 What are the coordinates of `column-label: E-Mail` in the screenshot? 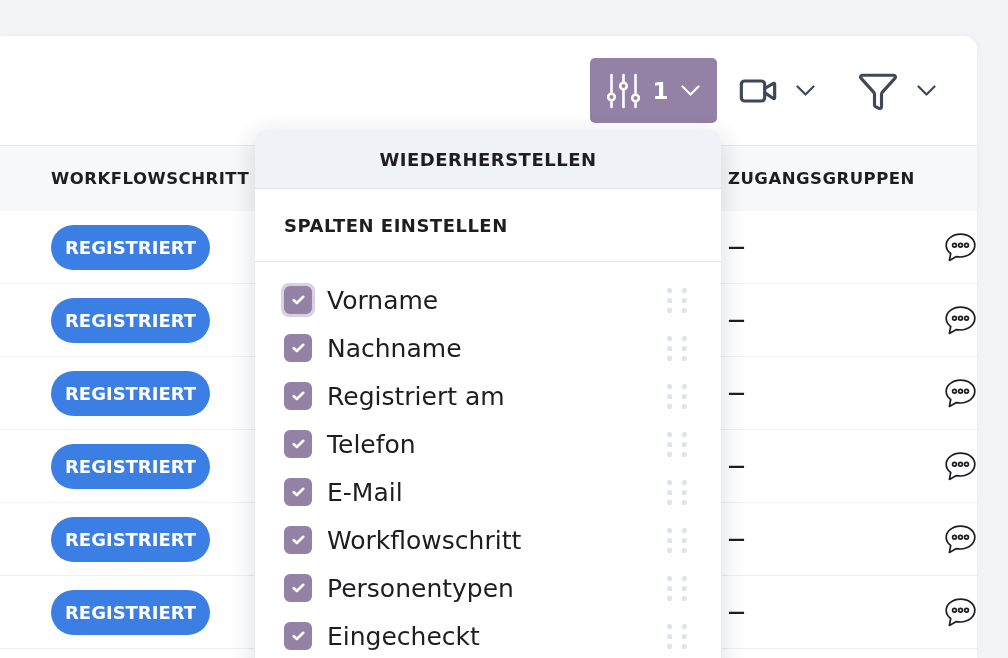 It's located at (365, 492).